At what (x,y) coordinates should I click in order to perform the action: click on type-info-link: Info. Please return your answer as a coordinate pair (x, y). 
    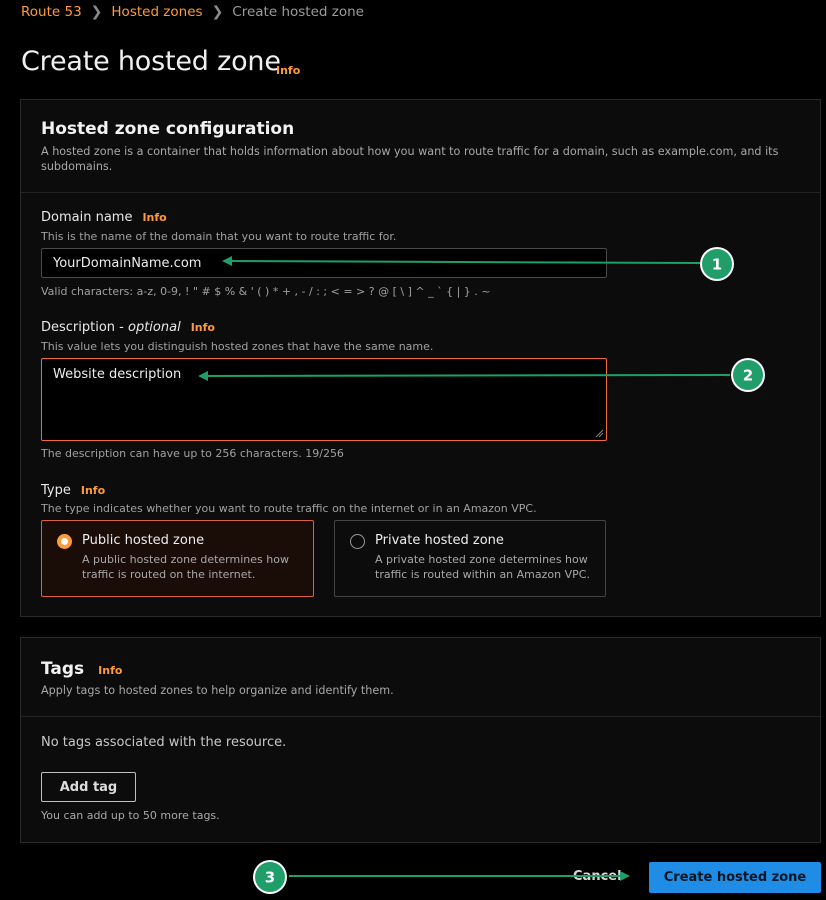
    Looking at the image, I should click on (93, 490).